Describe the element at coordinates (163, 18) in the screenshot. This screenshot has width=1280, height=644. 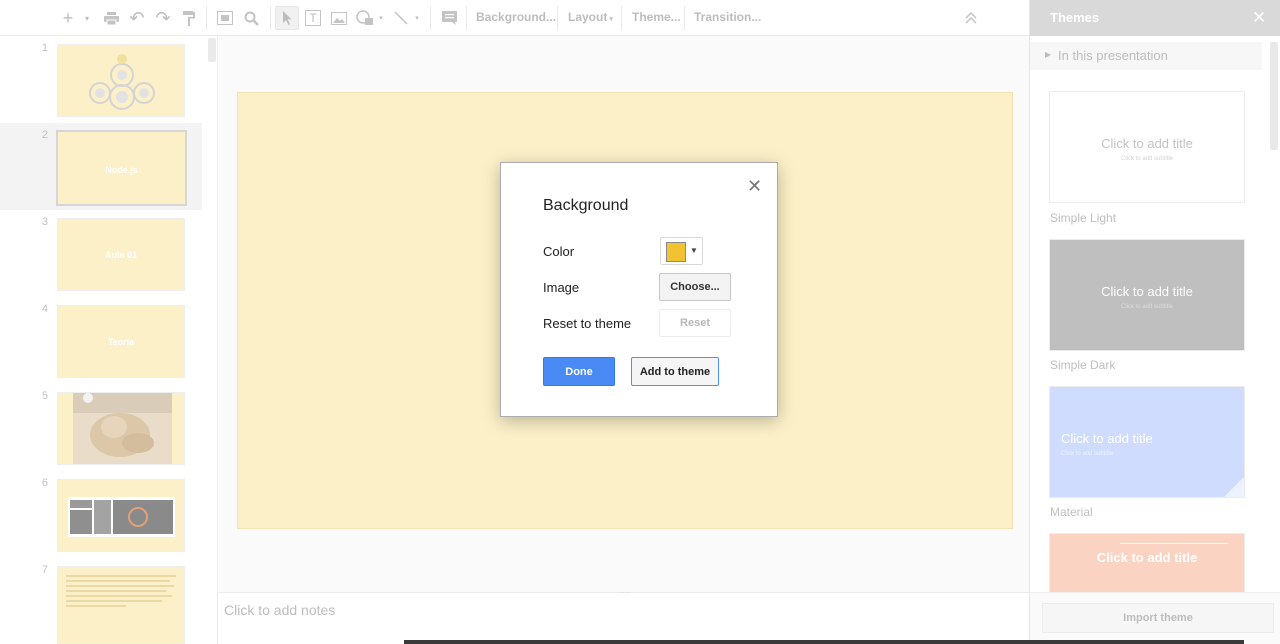
I see `redo-icon: ↷` at that location.